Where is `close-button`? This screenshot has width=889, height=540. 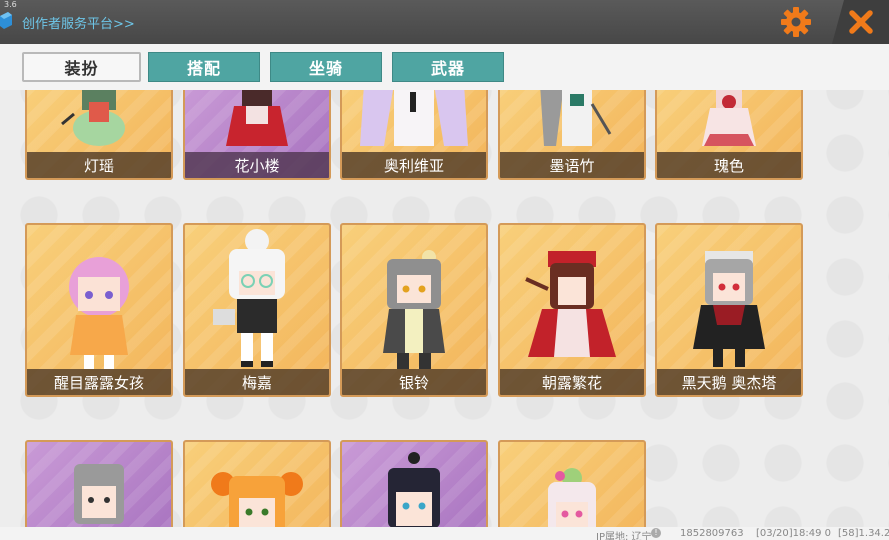
close-button is located at coordinates (860, 22).